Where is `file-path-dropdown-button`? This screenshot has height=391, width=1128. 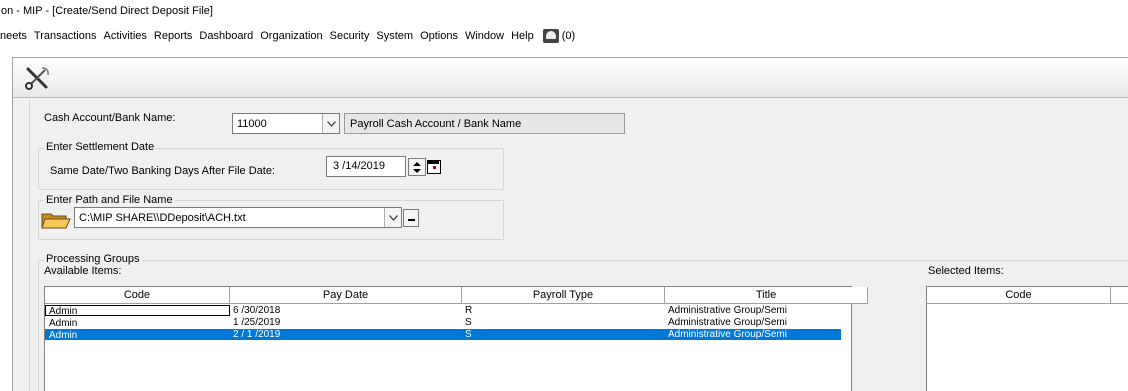
file-path-dropdown-button is located at coordinates (392, 217).